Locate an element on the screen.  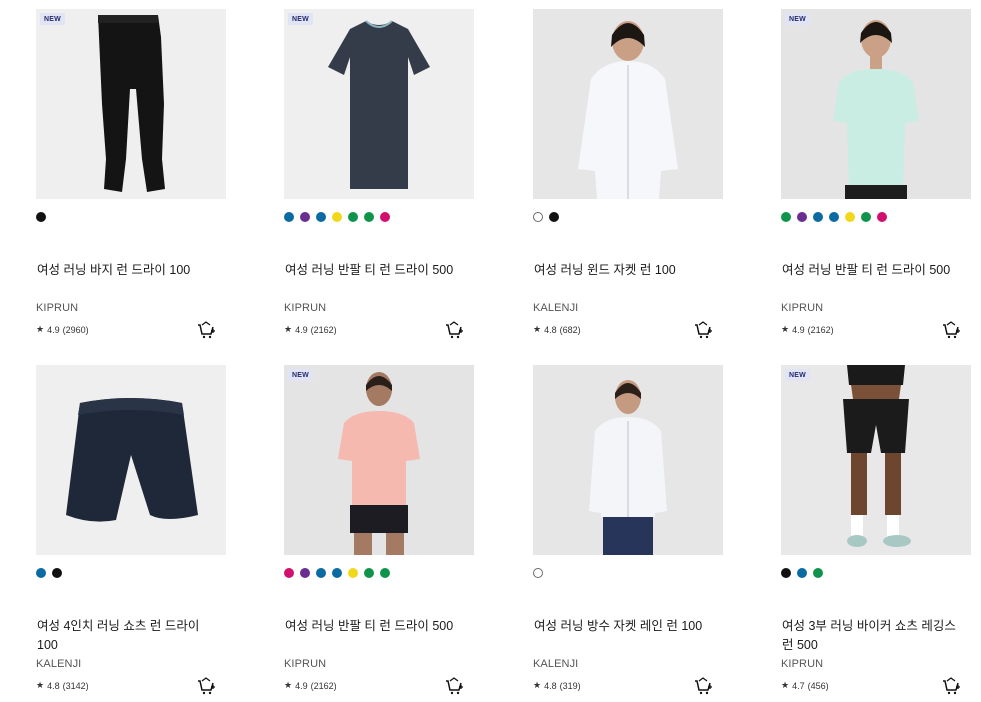
running-shorts-image is located at coordinates (131, 460).